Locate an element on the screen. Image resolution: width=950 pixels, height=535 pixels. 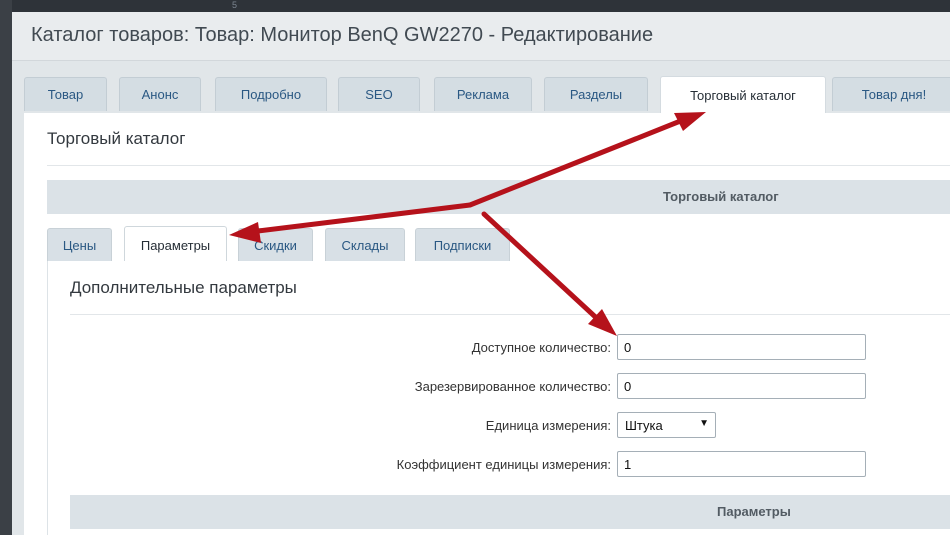
tab-details: Подробно is located at coordinates (271, 94).